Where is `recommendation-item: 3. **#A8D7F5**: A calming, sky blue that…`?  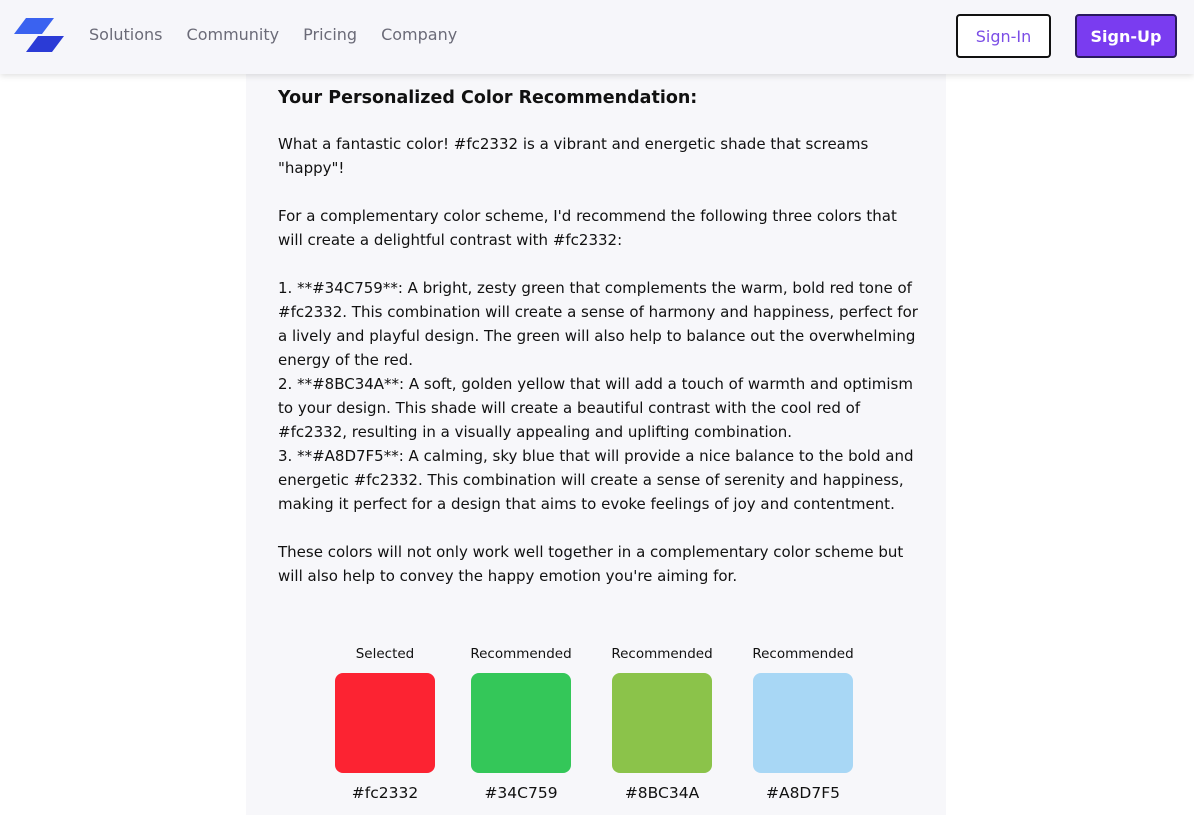
recommendation-item: 3. **#A8D7F5**: A calming, sky blue that… is located at coordinates (596, 480).